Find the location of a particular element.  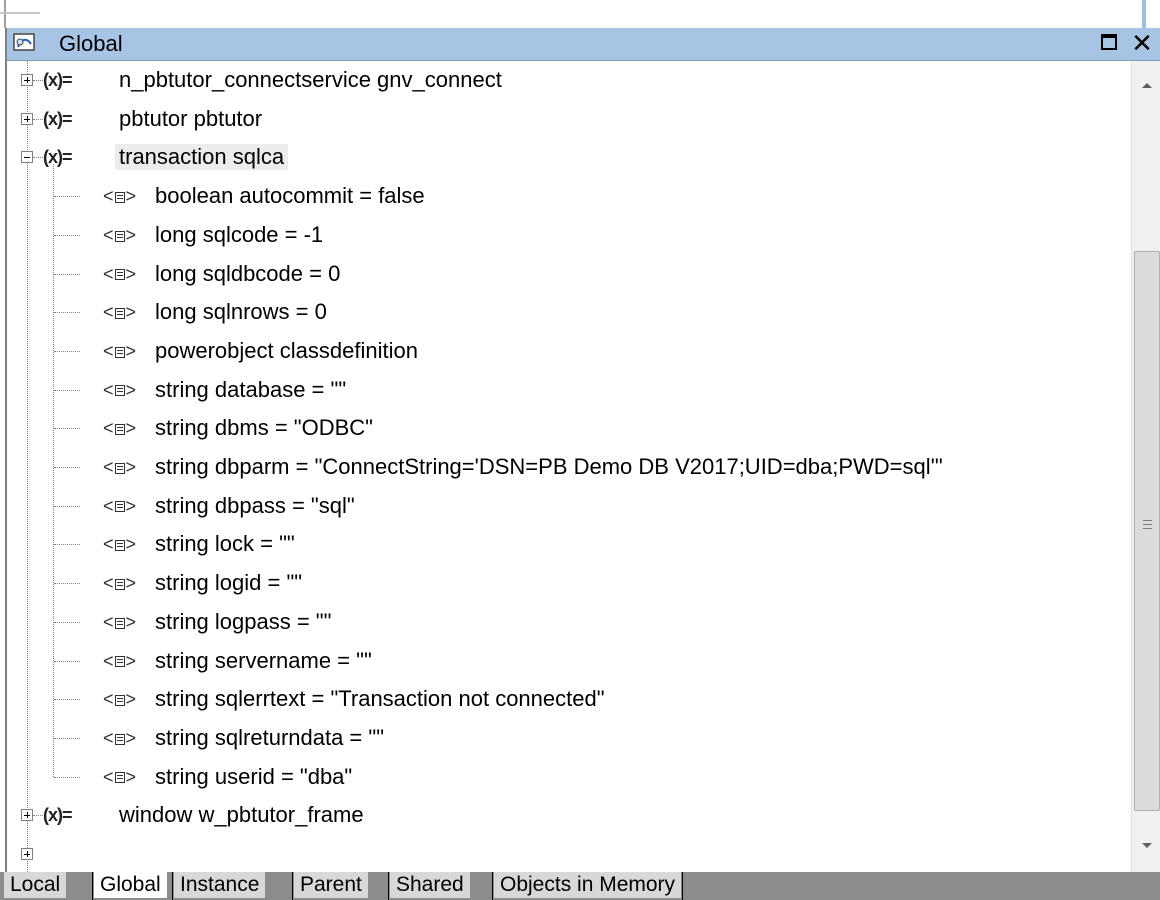

tree-node: (x)= transaction sqlca is located at coordinates (567, 159).